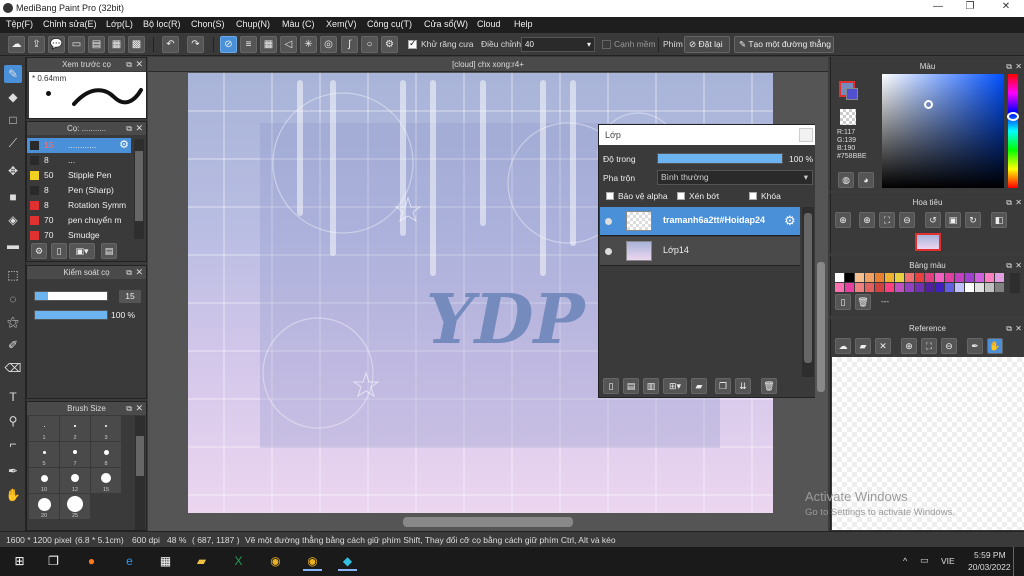 The image size is (1024, 576). I want to click on firefox-icon: ●, so click(91, 561).